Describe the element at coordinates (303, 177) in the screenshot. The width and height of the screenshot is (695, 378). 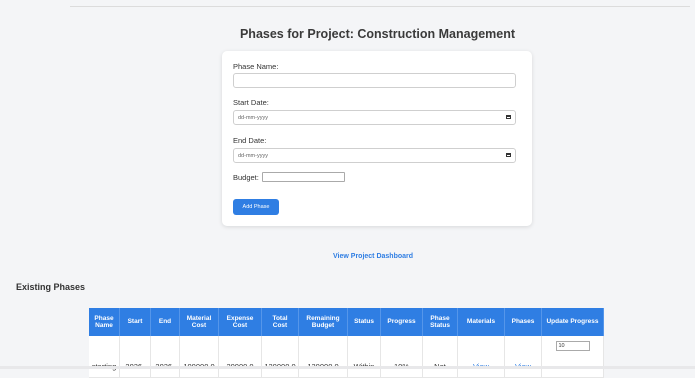
I see `budget-input` at that location.